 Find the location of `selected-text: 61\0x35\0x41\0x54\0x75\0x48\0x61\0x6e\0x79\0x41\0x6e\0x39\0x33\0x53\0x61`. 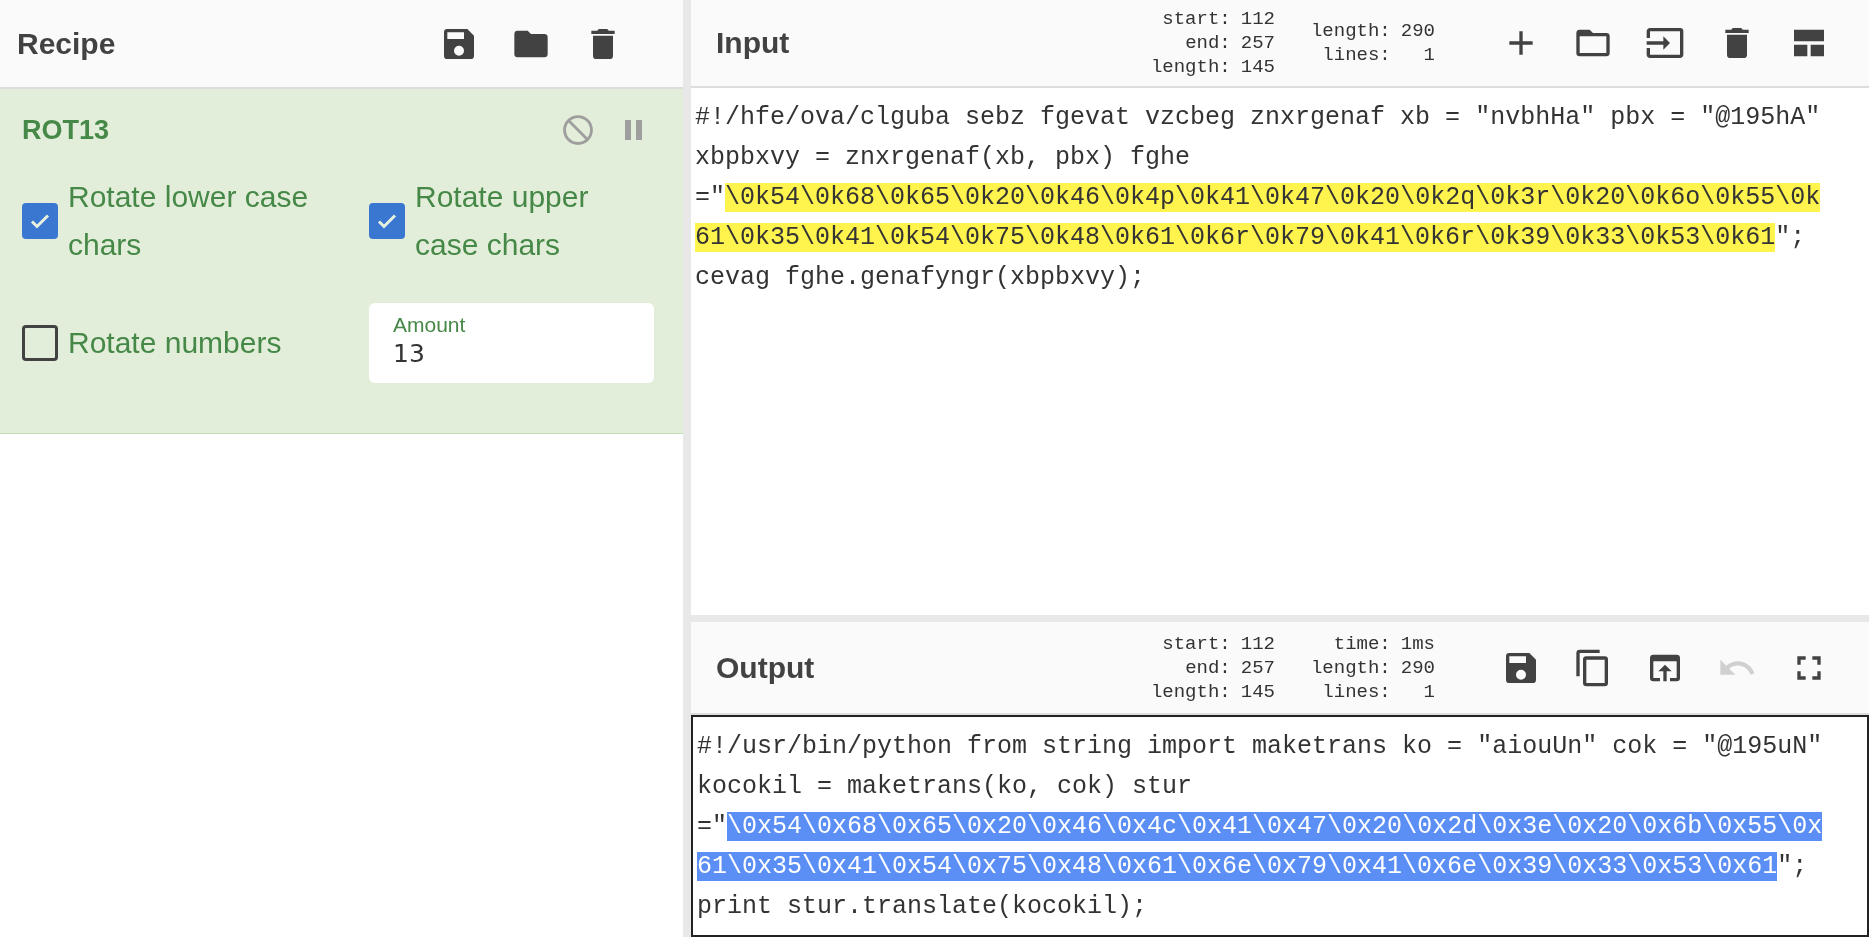

selected-text: 61\0x35\0x41\0x54\0x75\0x48\0x61\0x6e\0x79\0x41\0x6e\0x39\0x33\0x53\0x61 is located at coordinates (1237, 866).